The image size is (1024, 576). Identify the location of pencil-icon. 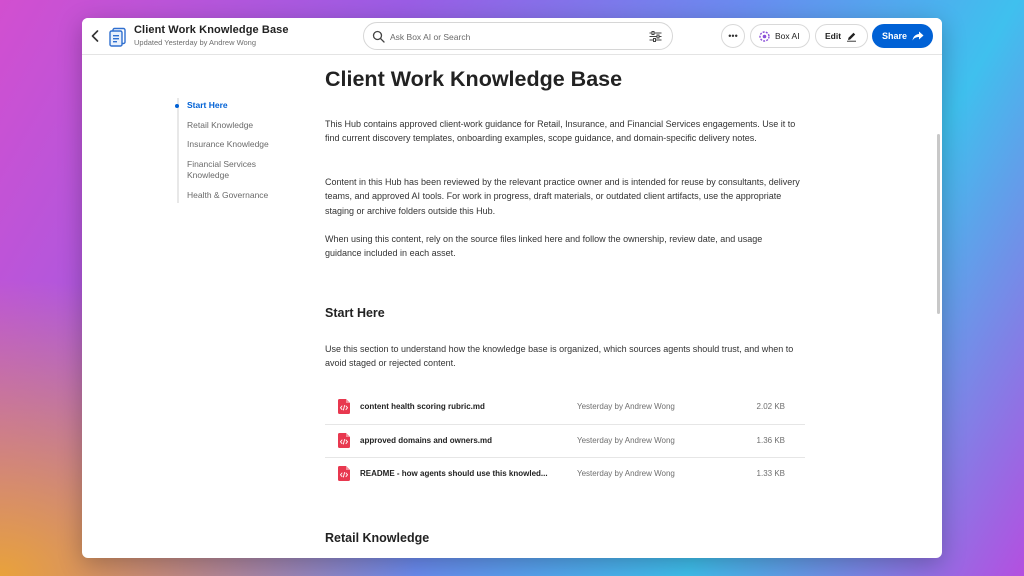
(852, 37).